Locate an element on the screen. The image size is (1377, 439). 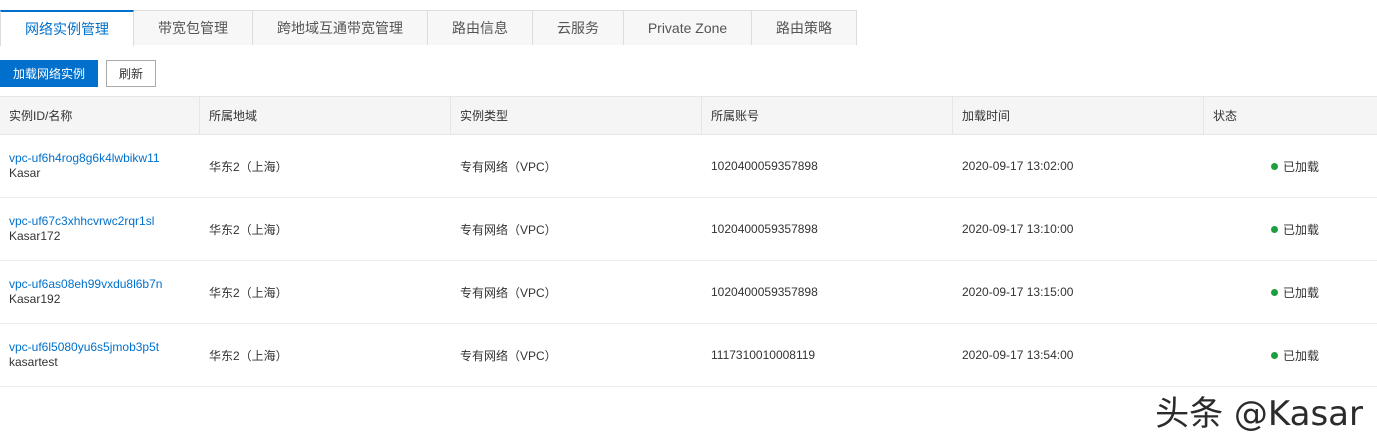
instance-name: Kasar172 is located at coordinates (35, 236).